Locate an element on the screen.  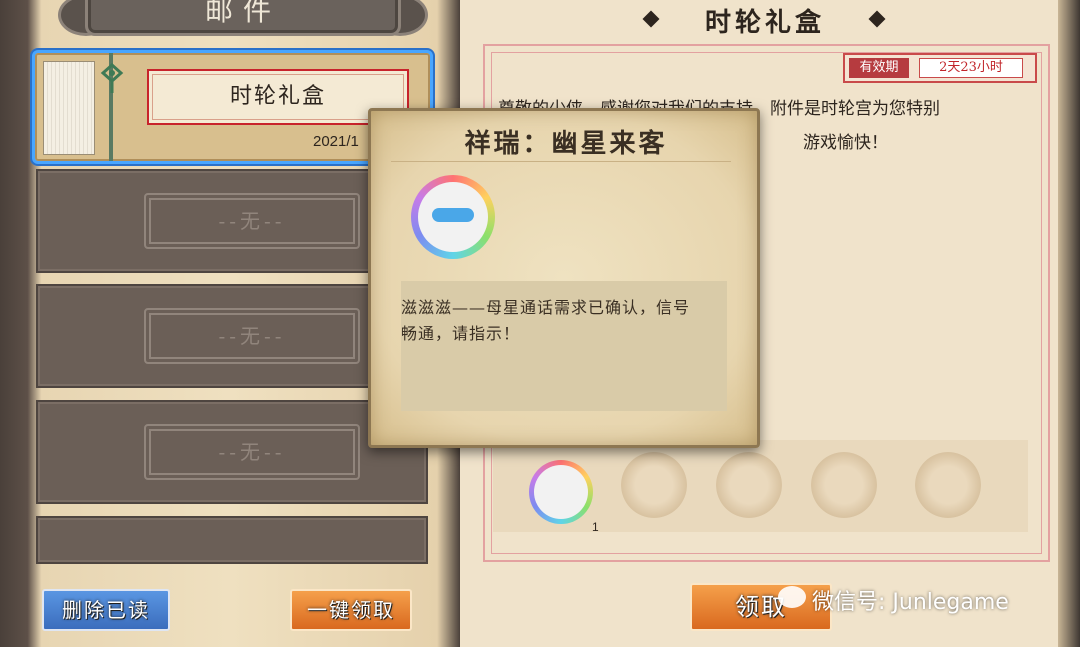
panel-edge is located at coordinates (1069, 323).